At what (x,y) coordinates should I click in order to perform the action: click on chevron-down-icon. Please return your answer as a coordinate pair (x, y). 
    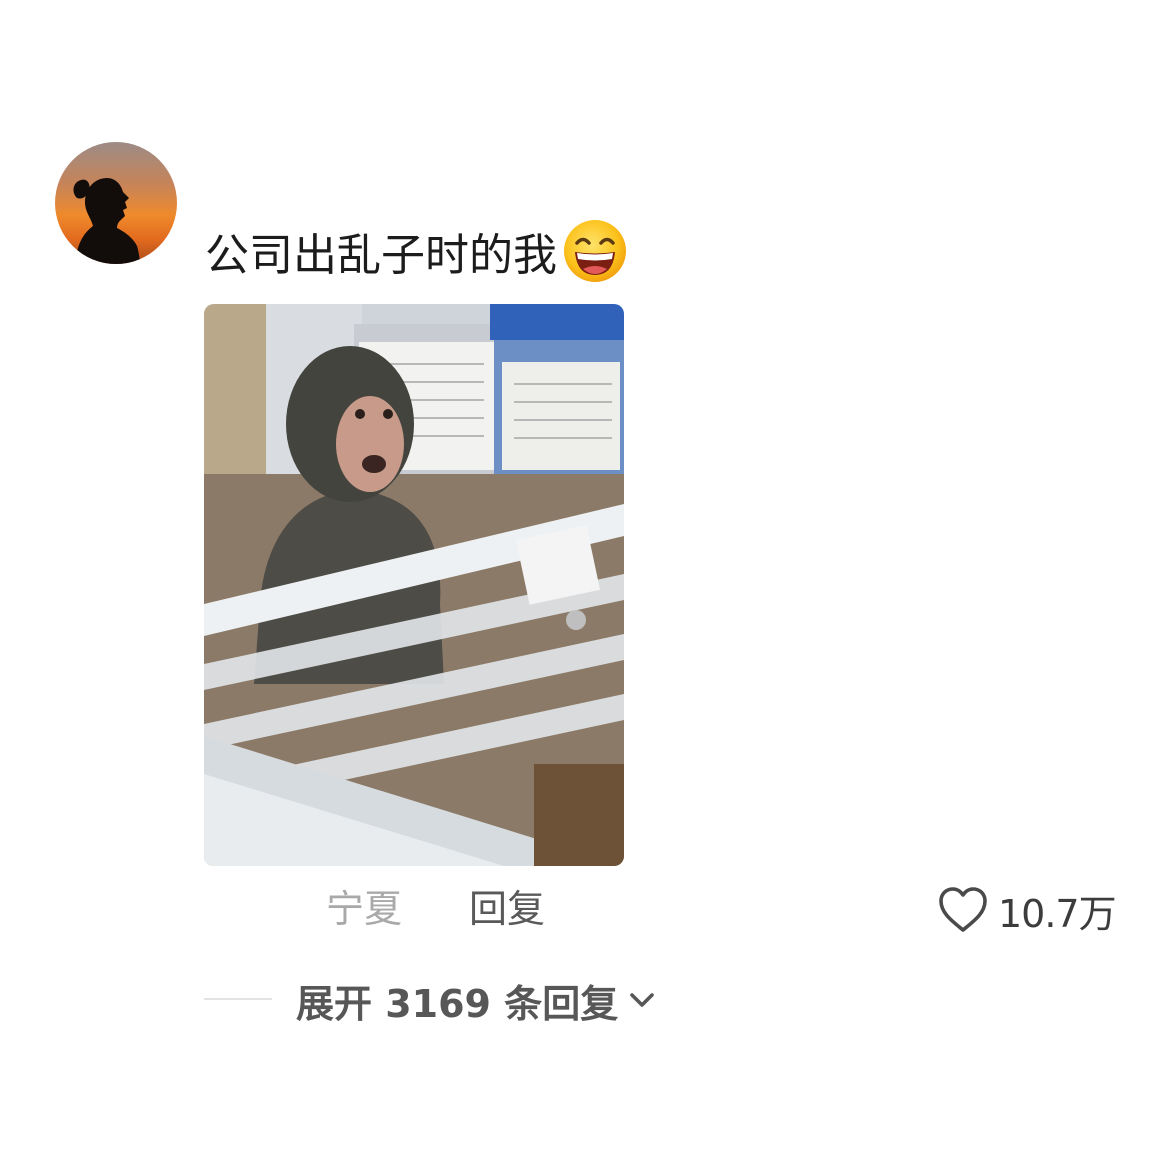
    Looking at the image, I should click on (642, 1000).